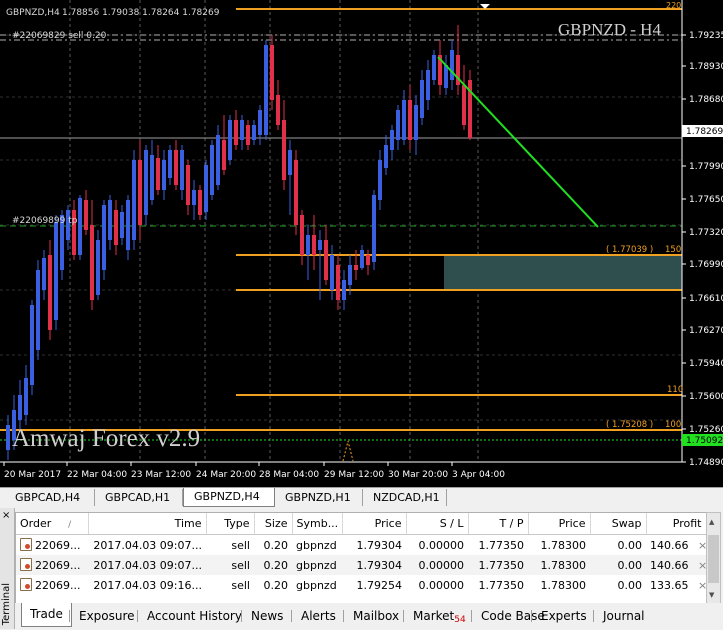  Describe the element at coordinates (706, 100) in the screenshot. I see `price-tick-label: 1.78680` at that location.